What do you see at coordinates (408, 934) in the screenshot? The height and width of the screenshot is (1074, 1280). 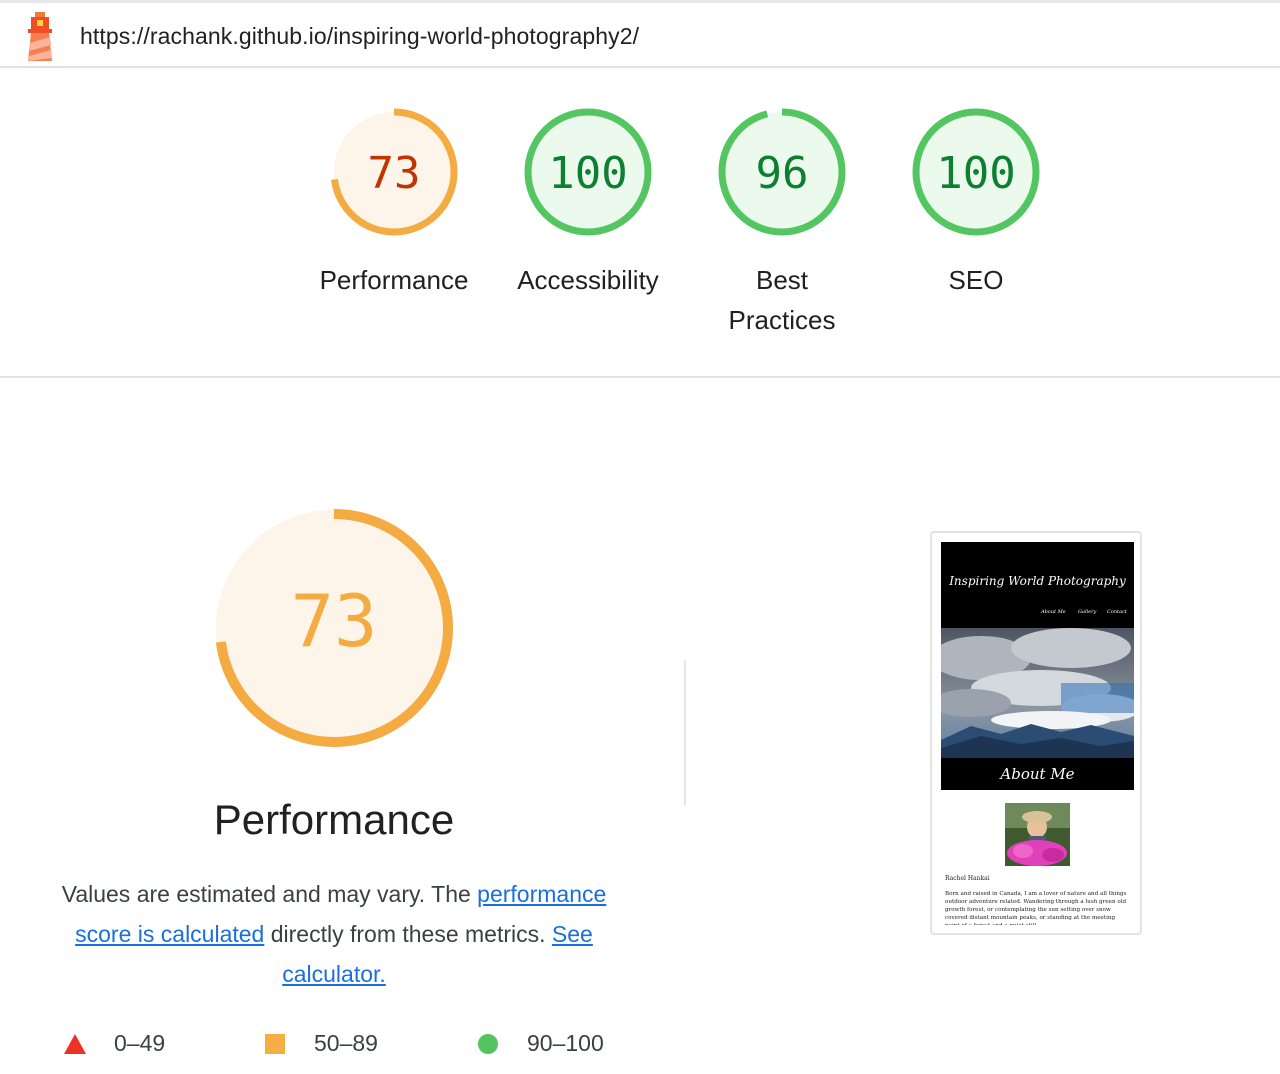 I see `description-text-2: directly from these metrics.` at bounding box center [408, 934].